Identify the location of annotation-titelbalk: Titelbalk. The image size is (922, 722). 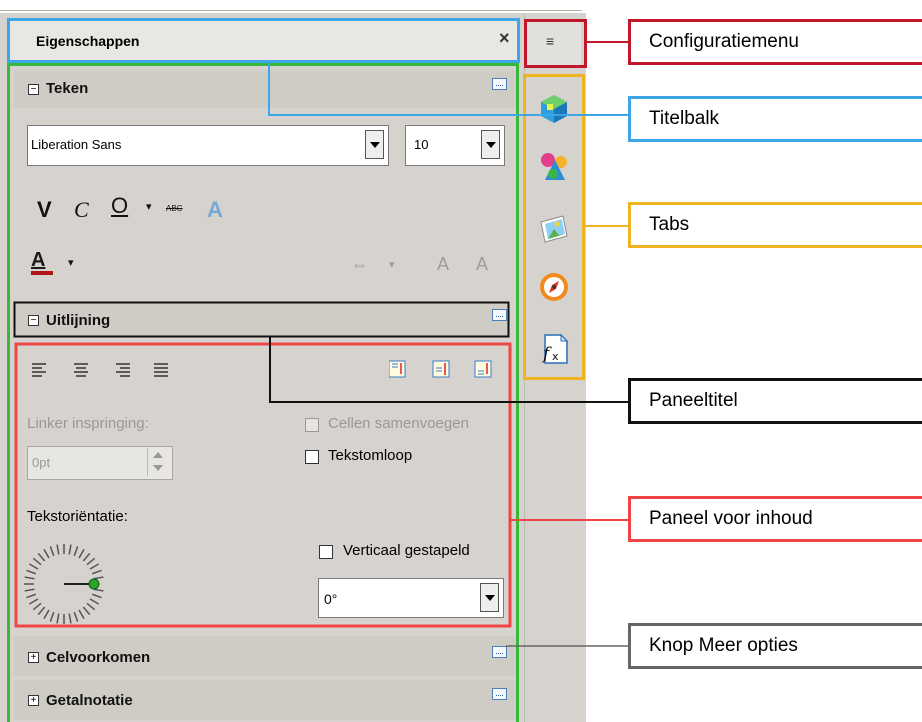
(775, 119).